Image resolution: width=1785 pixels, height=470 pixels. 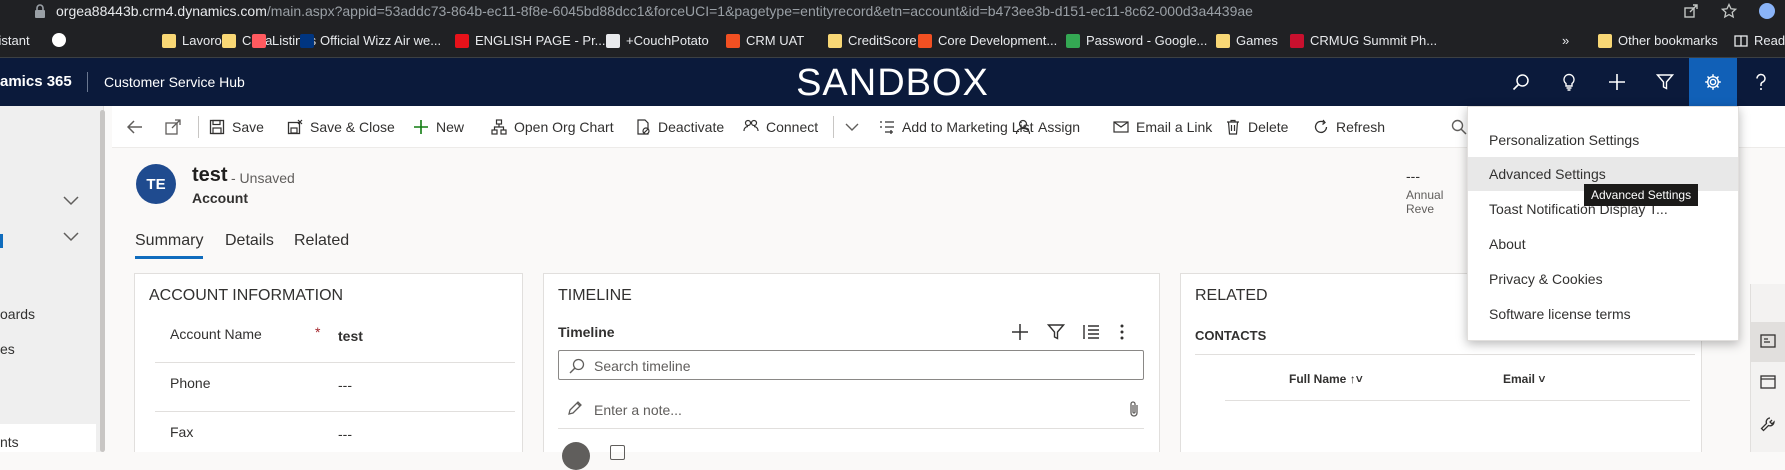 What do you see at coordinates (236, 127) in the screenshot?
I see `save-button: Save` at bounding box center [236, 127].